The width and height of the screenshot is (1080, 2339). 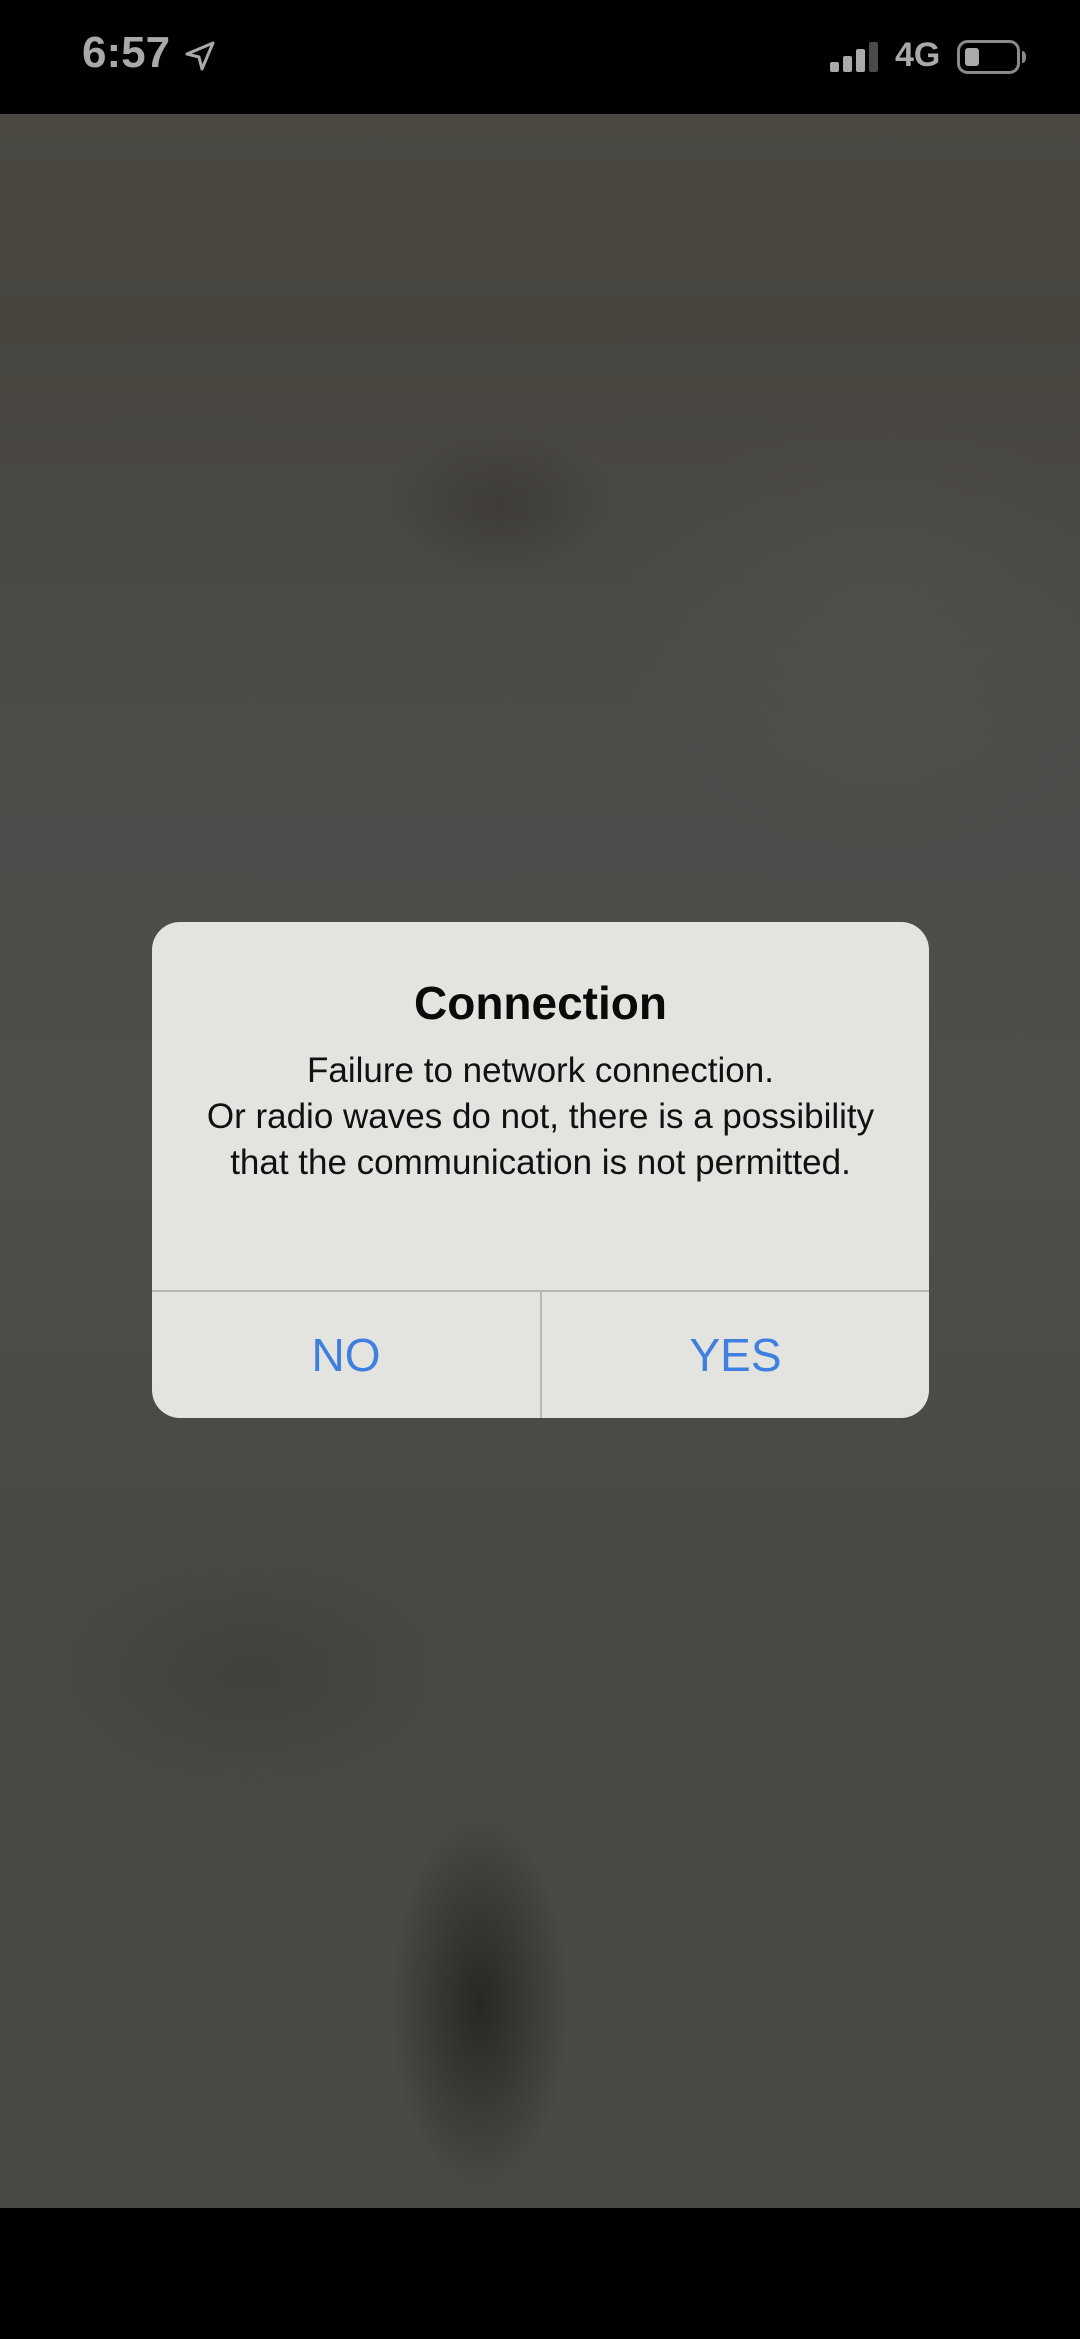 What do you see at coordinates (540, 57) in the screenshot?
I see `status-bar: 6:57 4G` at bounding box center [540, 57].